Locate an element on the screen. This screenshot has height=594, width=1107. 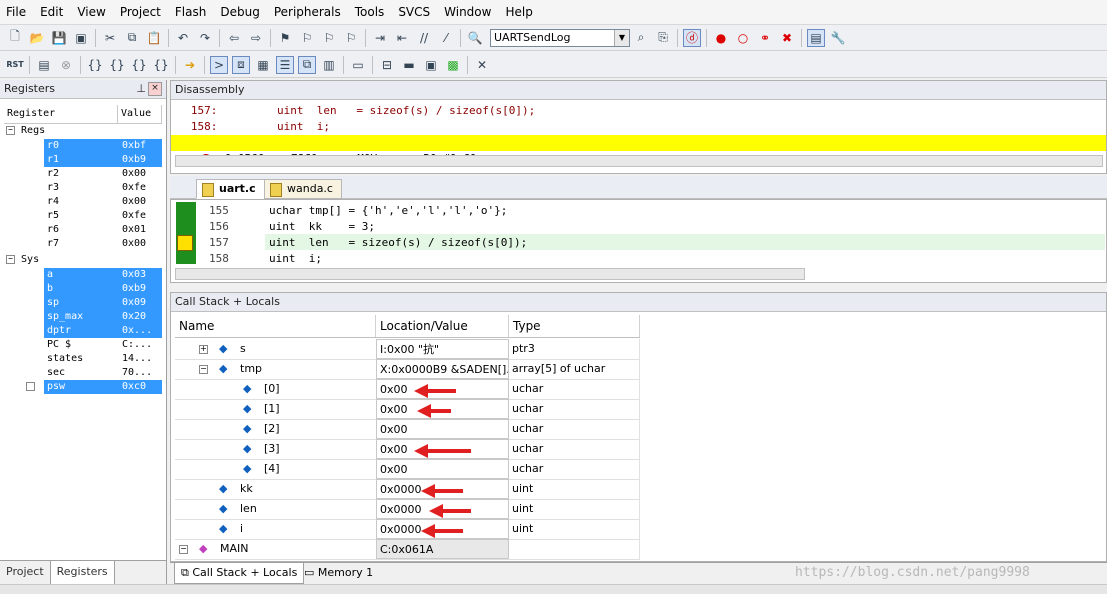
bookmark-prev-icon: ⚐ is located at coordinates (307, 38).